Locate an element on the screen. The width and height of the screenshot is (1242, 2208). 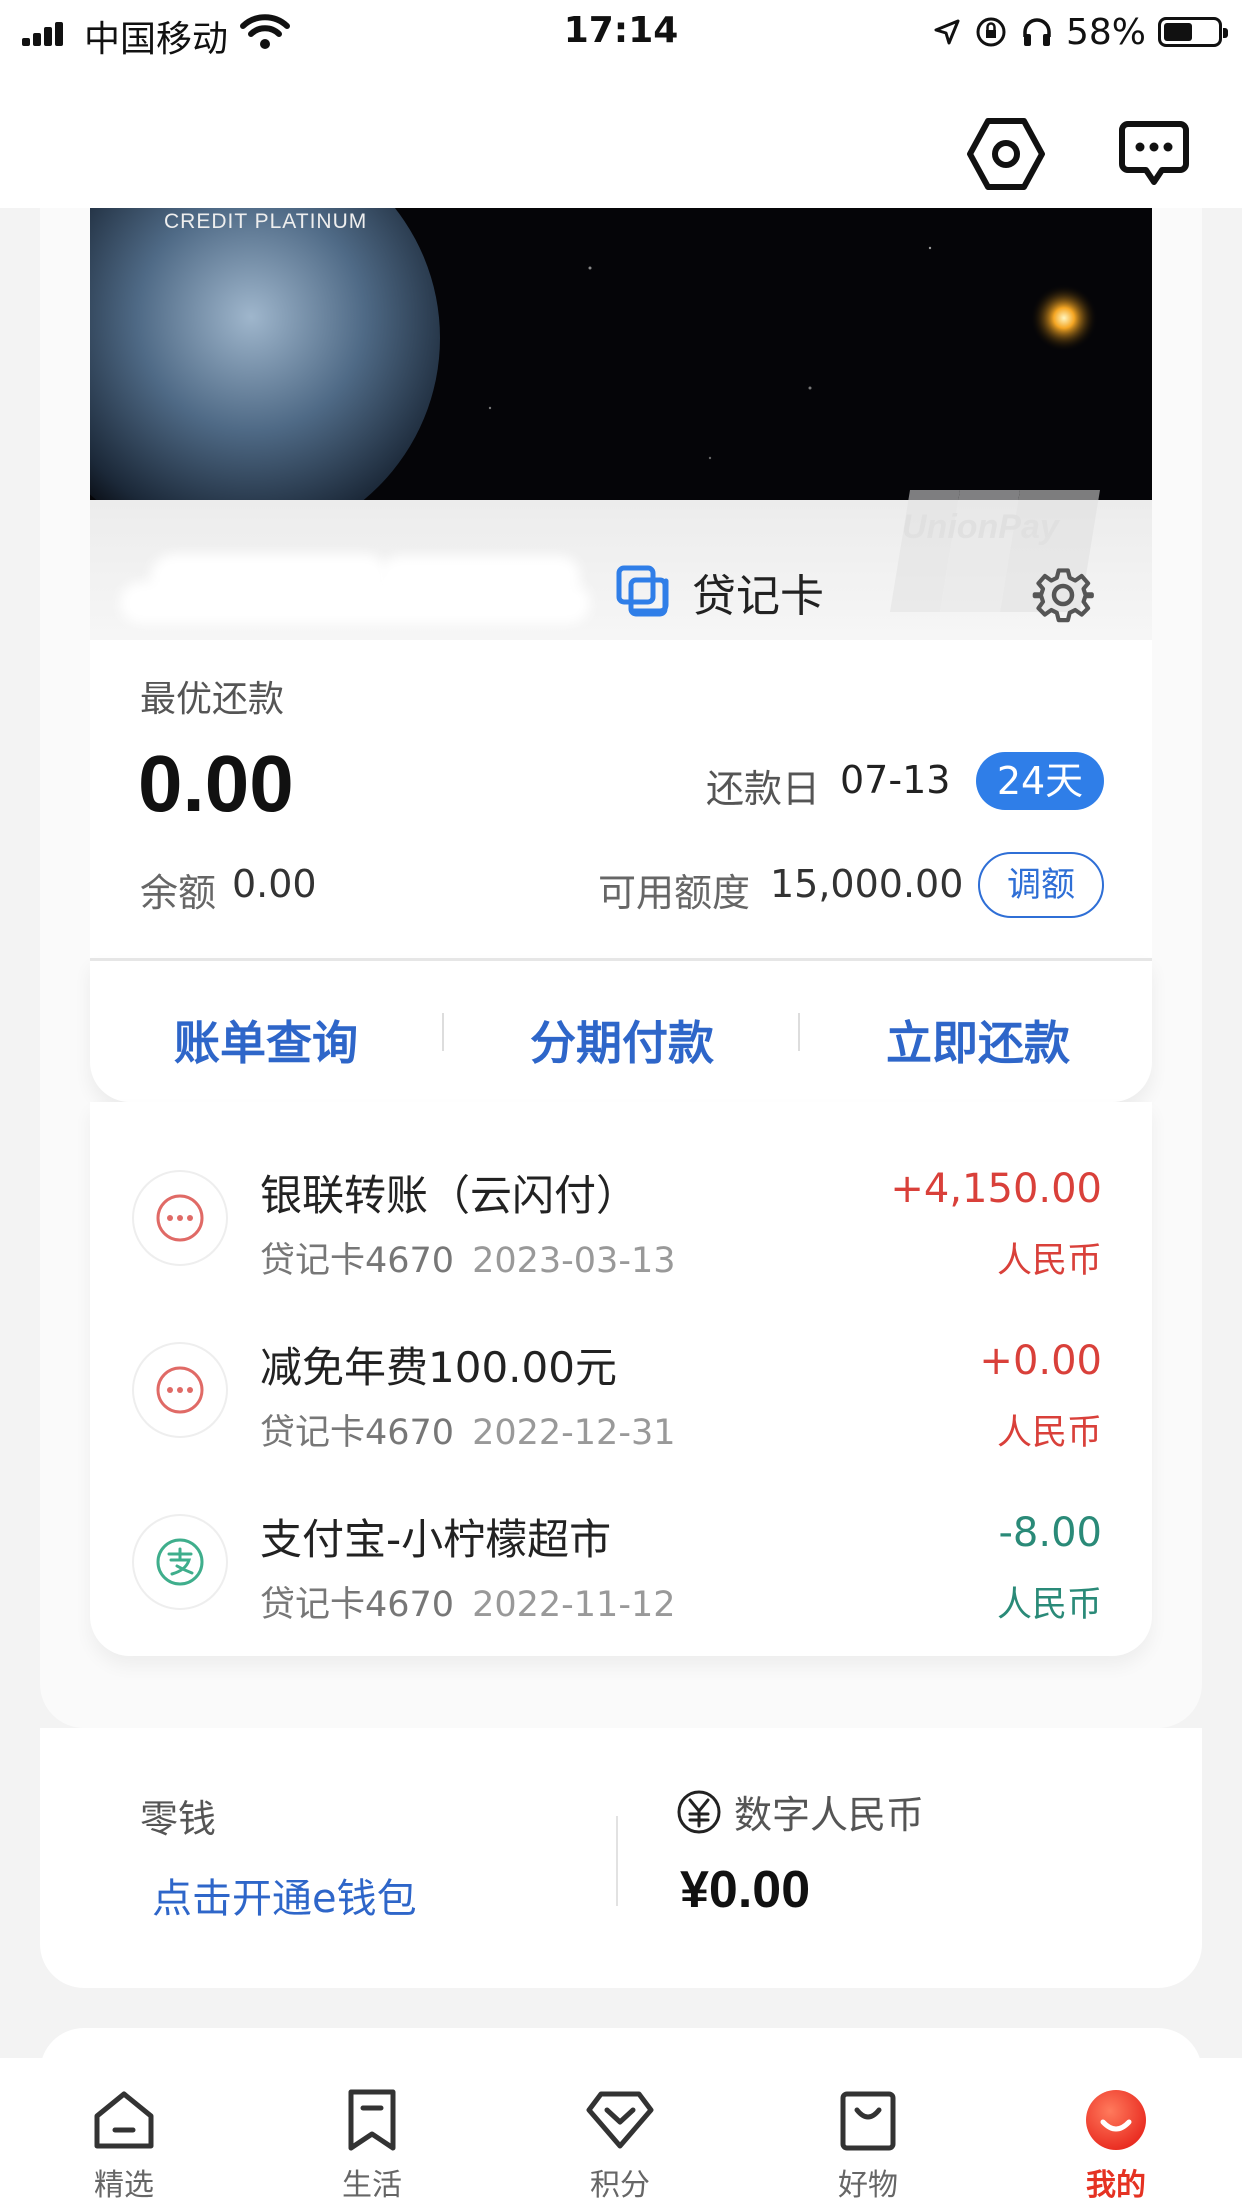
alipay-icon is located at coordinates (180, 1562).